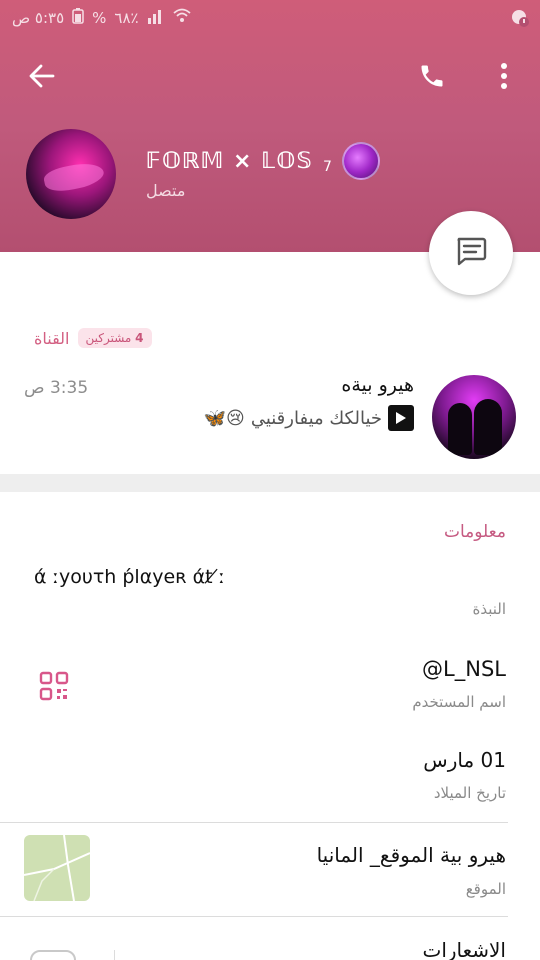 The image size is (540, 960). I want to click on send-message-button, so click(471, 253).